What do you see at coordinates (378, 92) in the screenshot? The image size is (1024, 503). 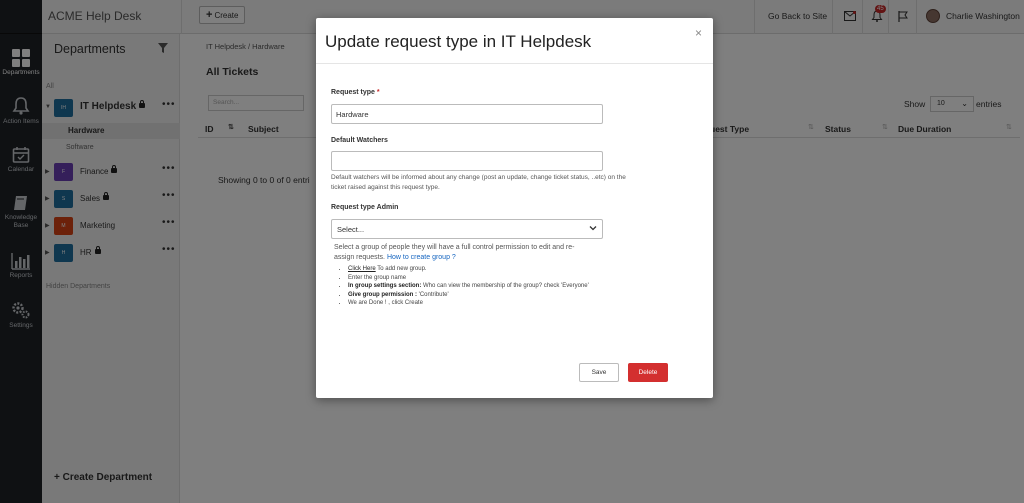 I see `required-mark: *` at bounding box center [378, 92].